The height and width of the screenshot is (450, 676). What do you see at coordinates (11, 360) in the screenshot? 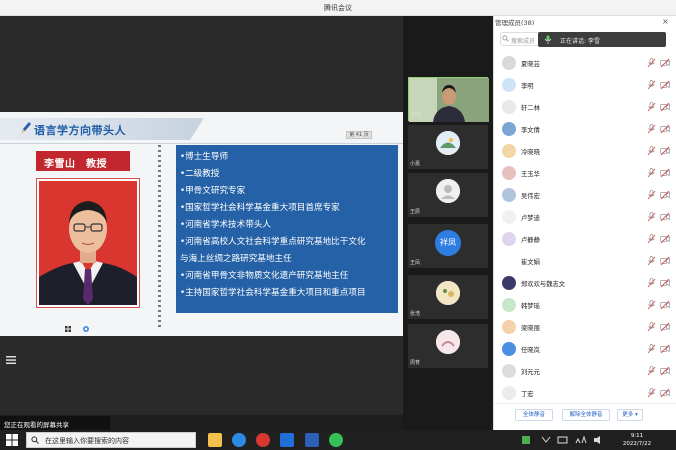
I see `menu-icon` at bounding box center [11, 360].